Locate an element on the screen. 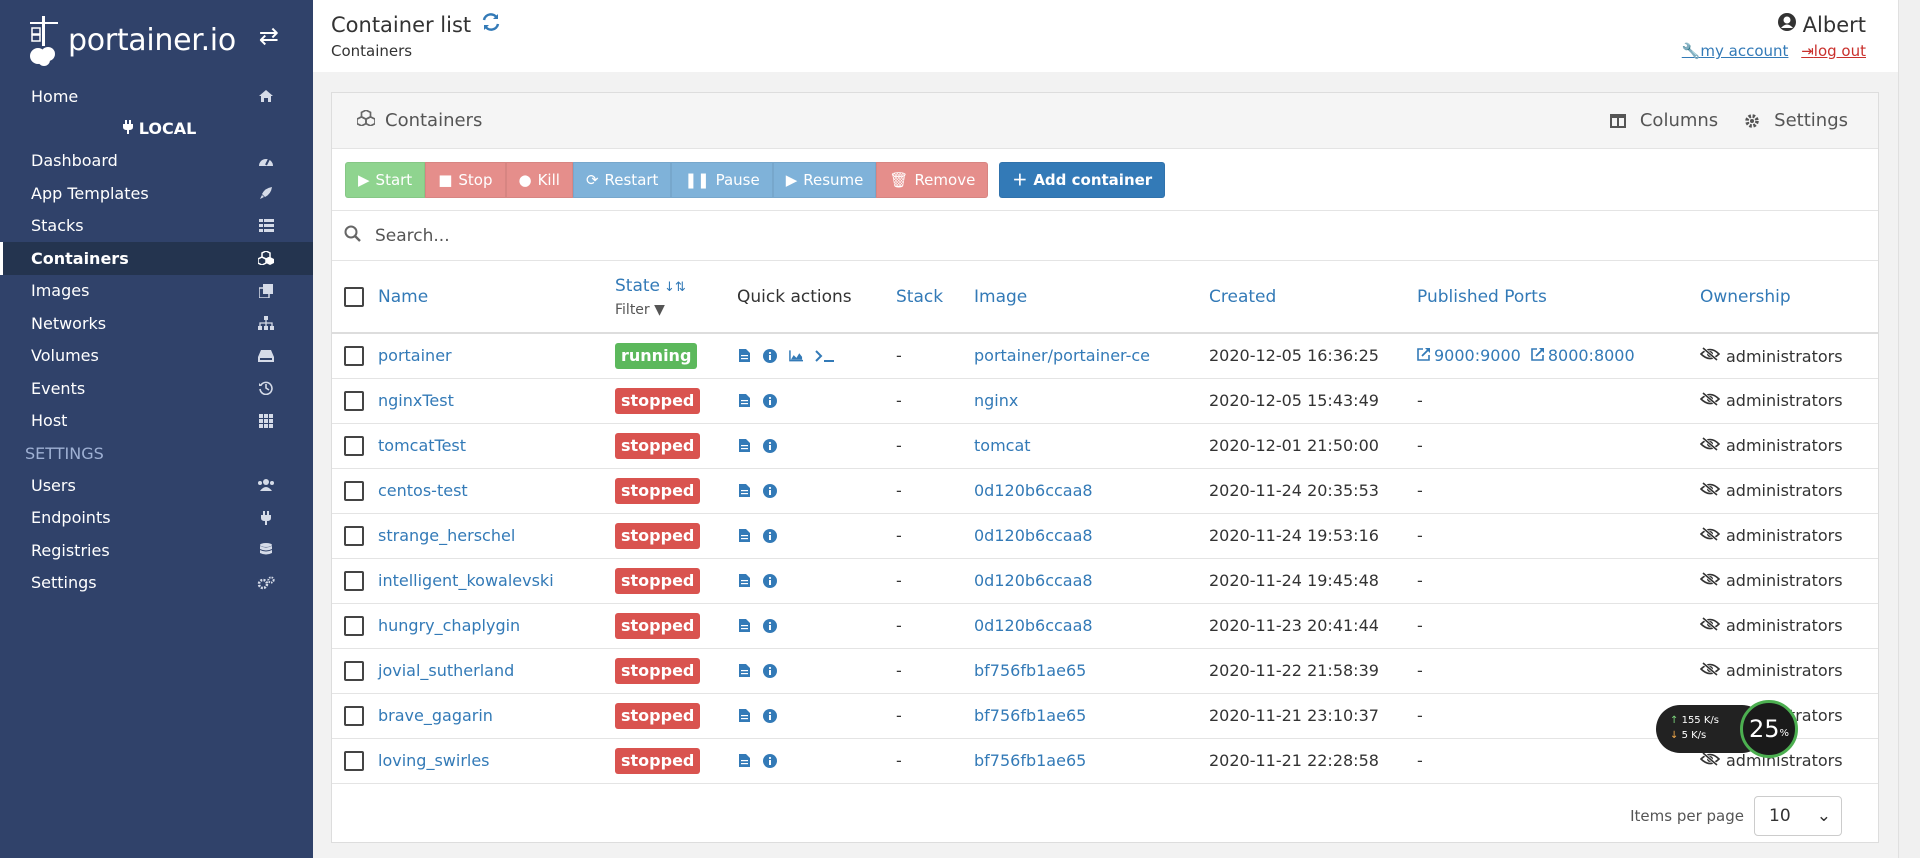 Image resolution: width=1920 pixels, height=858 pixels. container-name-link: centos-test is located at coordinates (423, 490).